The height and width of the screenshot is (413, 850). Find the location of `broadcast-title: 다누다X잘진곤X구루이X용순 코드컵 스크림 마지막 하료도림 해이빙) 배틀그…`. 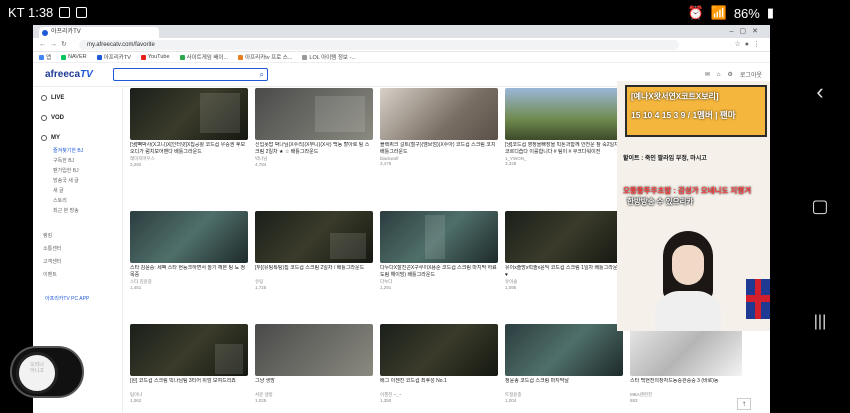

broadcast-title: 다누다X잘진곤X구루이X용순 코드컵 스크림 마지막 하료도림 해이빙) 배틀그… is located at coordinates (439, 271).